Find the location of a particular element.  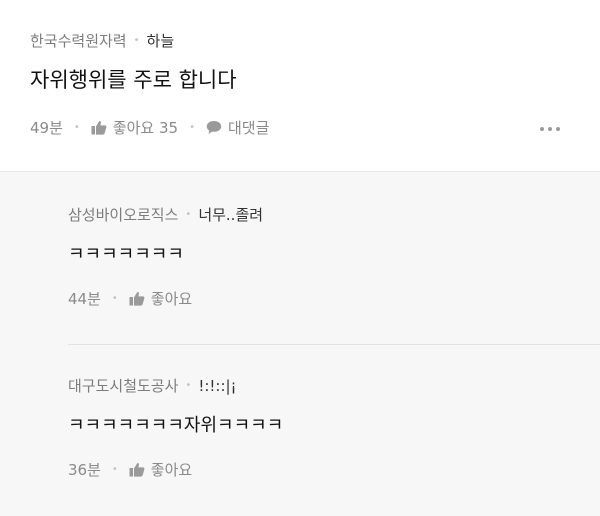

reply-meta: 삼성바이오로직스 • 너무..졸려 is located at coordinates (165, 214).